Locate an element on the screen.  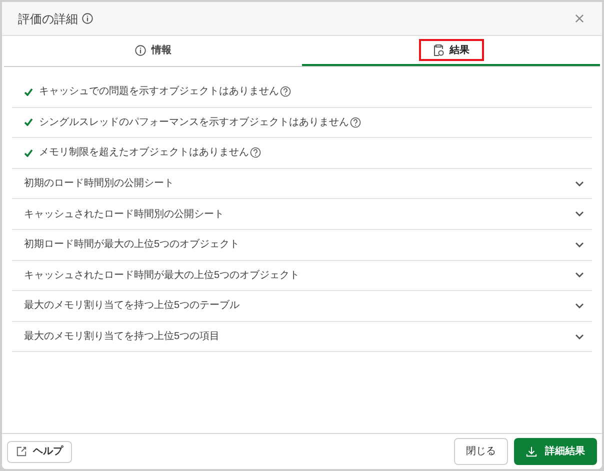
accordion-header: 初期のロード時間別の公開シート is located at coordinates (302, 184).